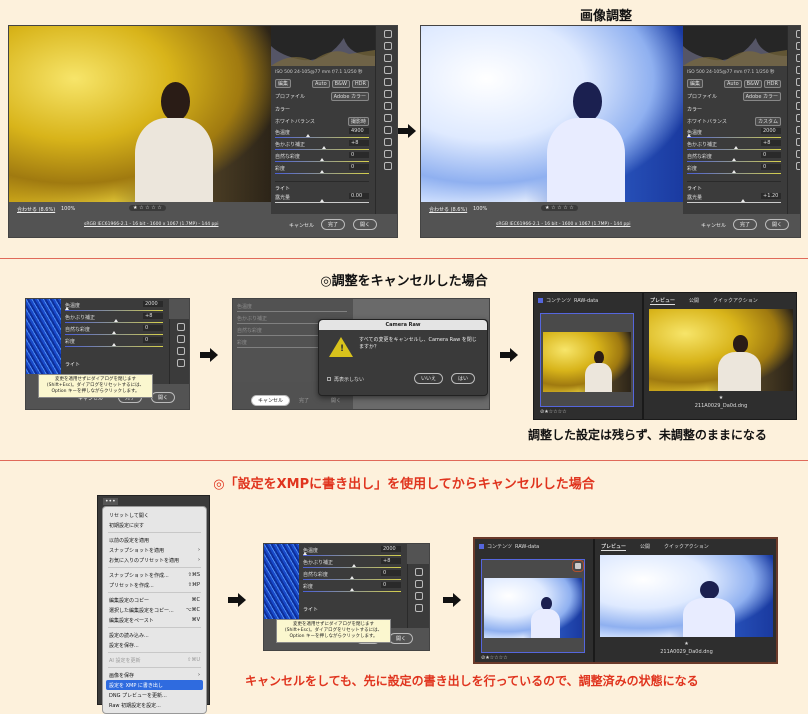 The height and width of the screenshot is (714, 808). What do you see at coordinates (154, 560) in the screenshot?
I see `menu-item: お気に入りのプリセットを適用 ›` at bounding box center [154, 560].